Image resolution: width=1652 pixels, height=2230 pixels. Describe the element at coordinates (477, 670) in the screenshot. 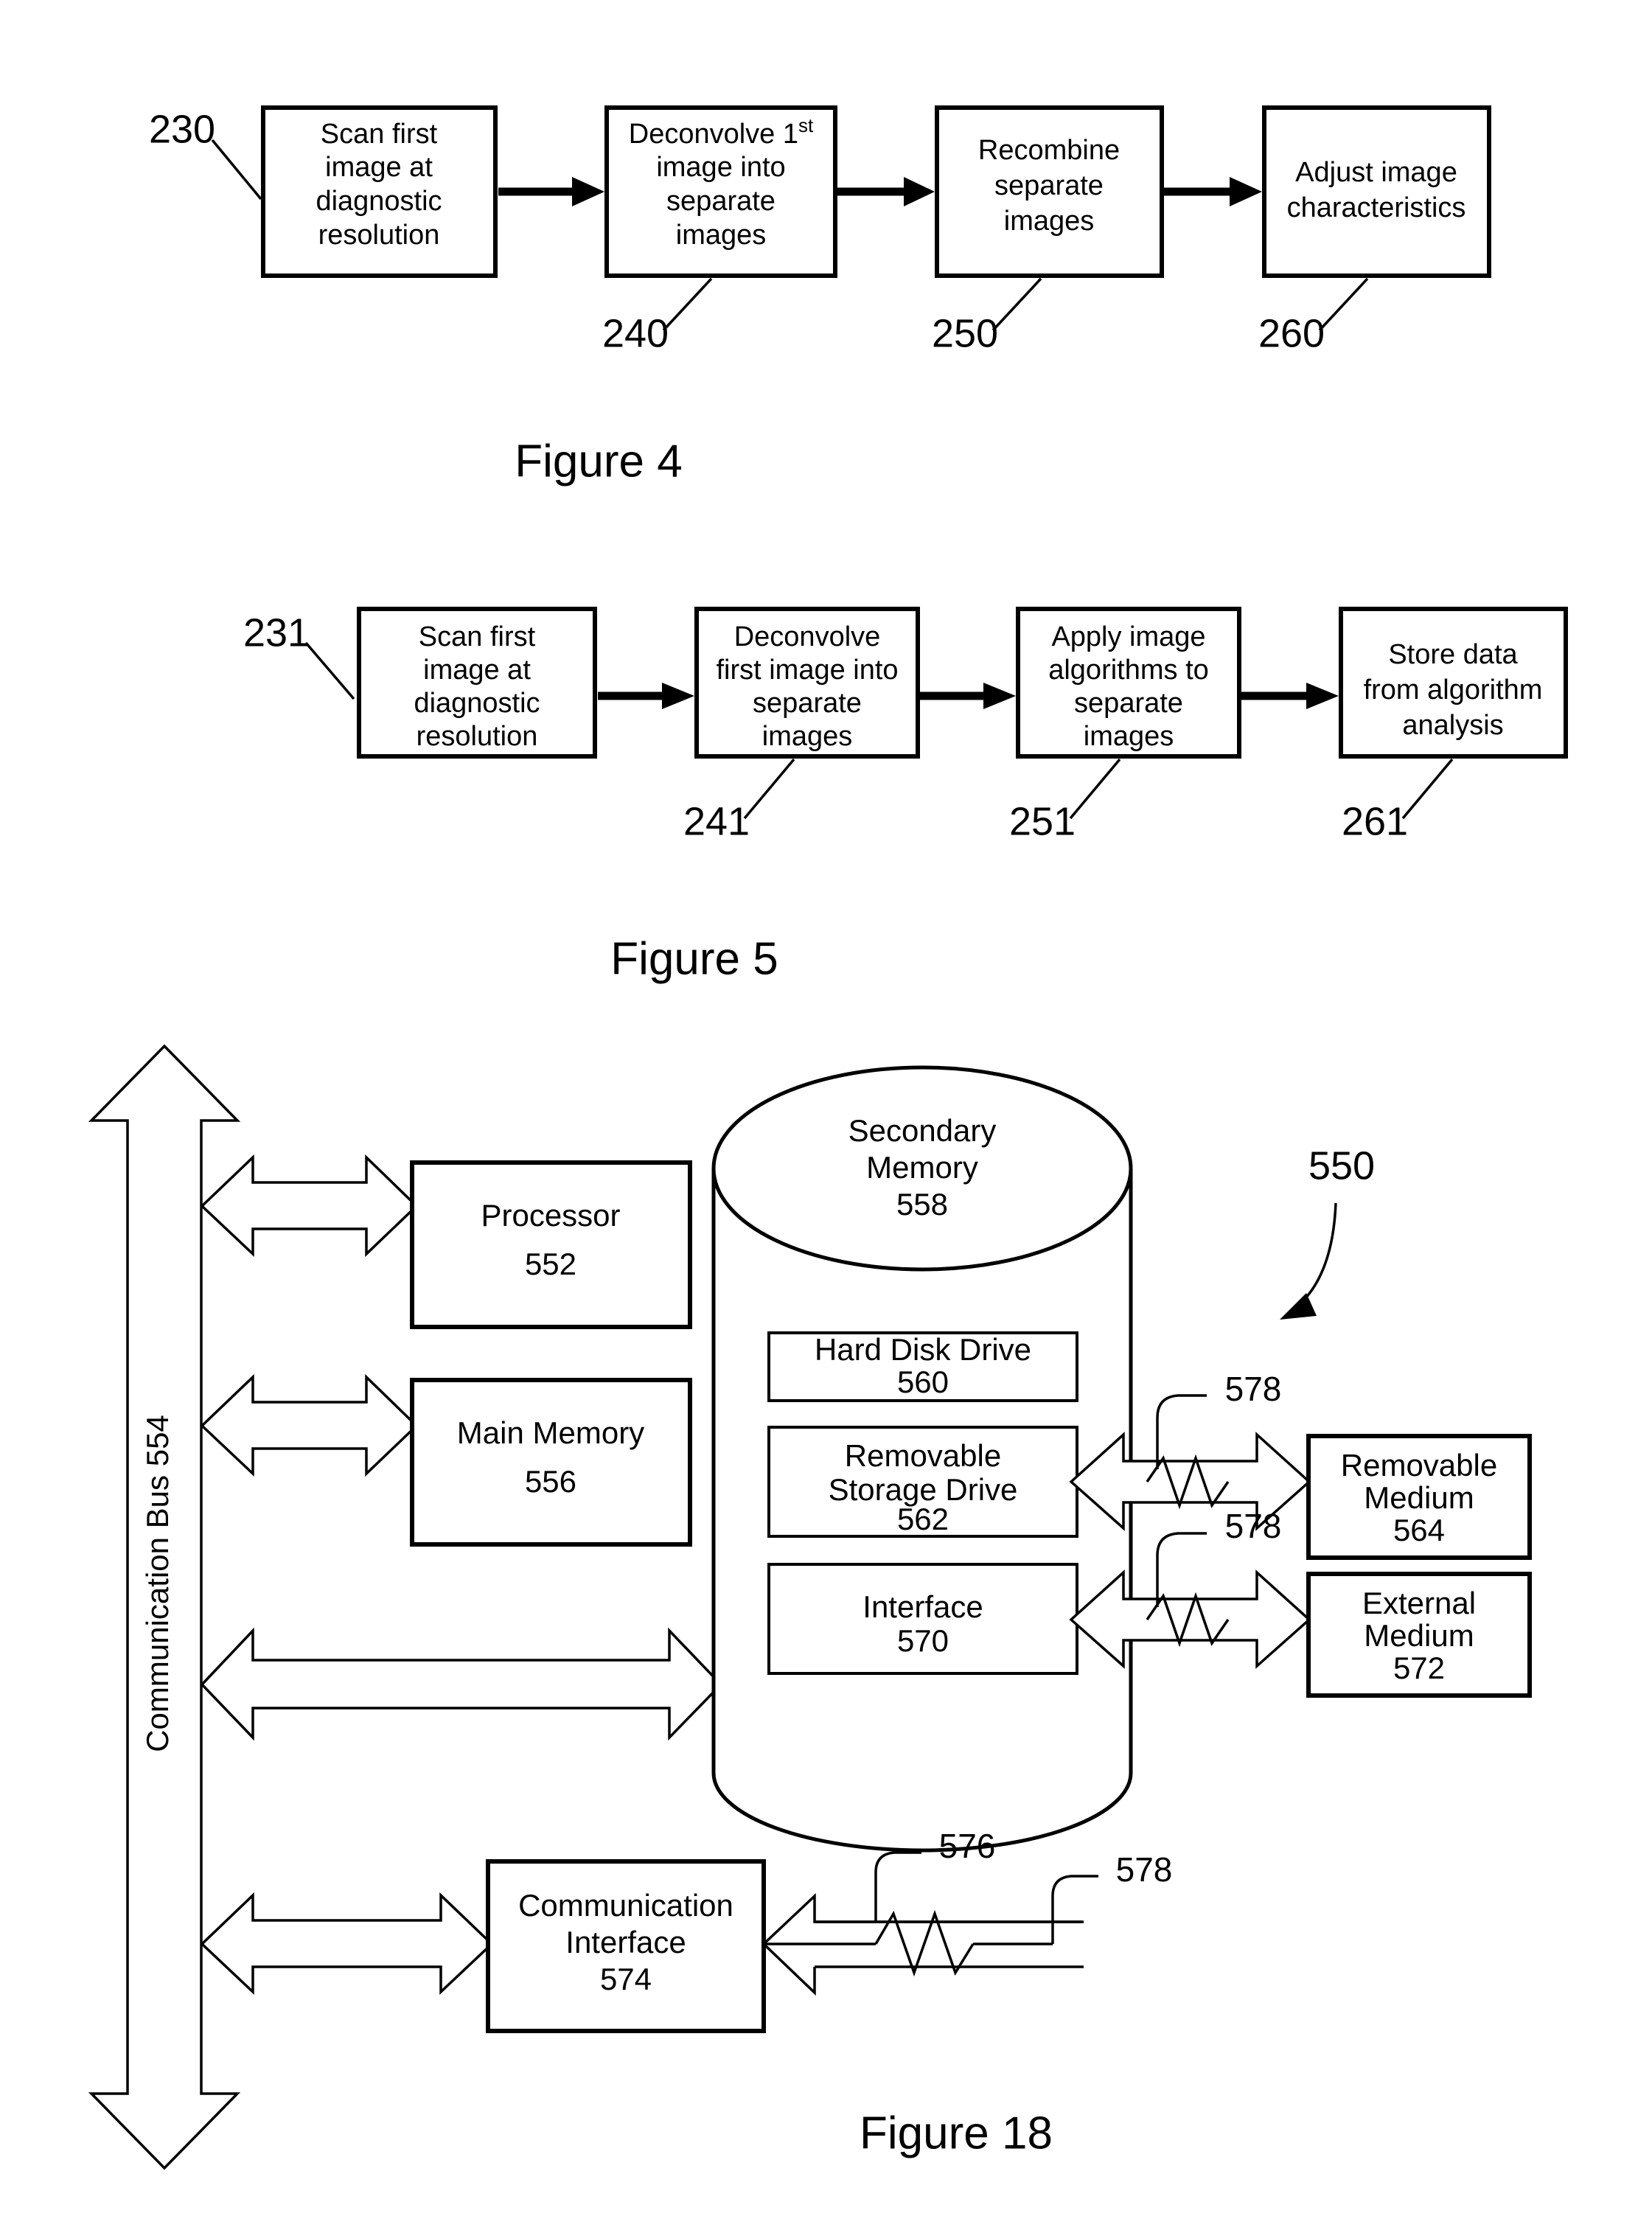

I see `fig5-box-231-line-1: image at` at that location.